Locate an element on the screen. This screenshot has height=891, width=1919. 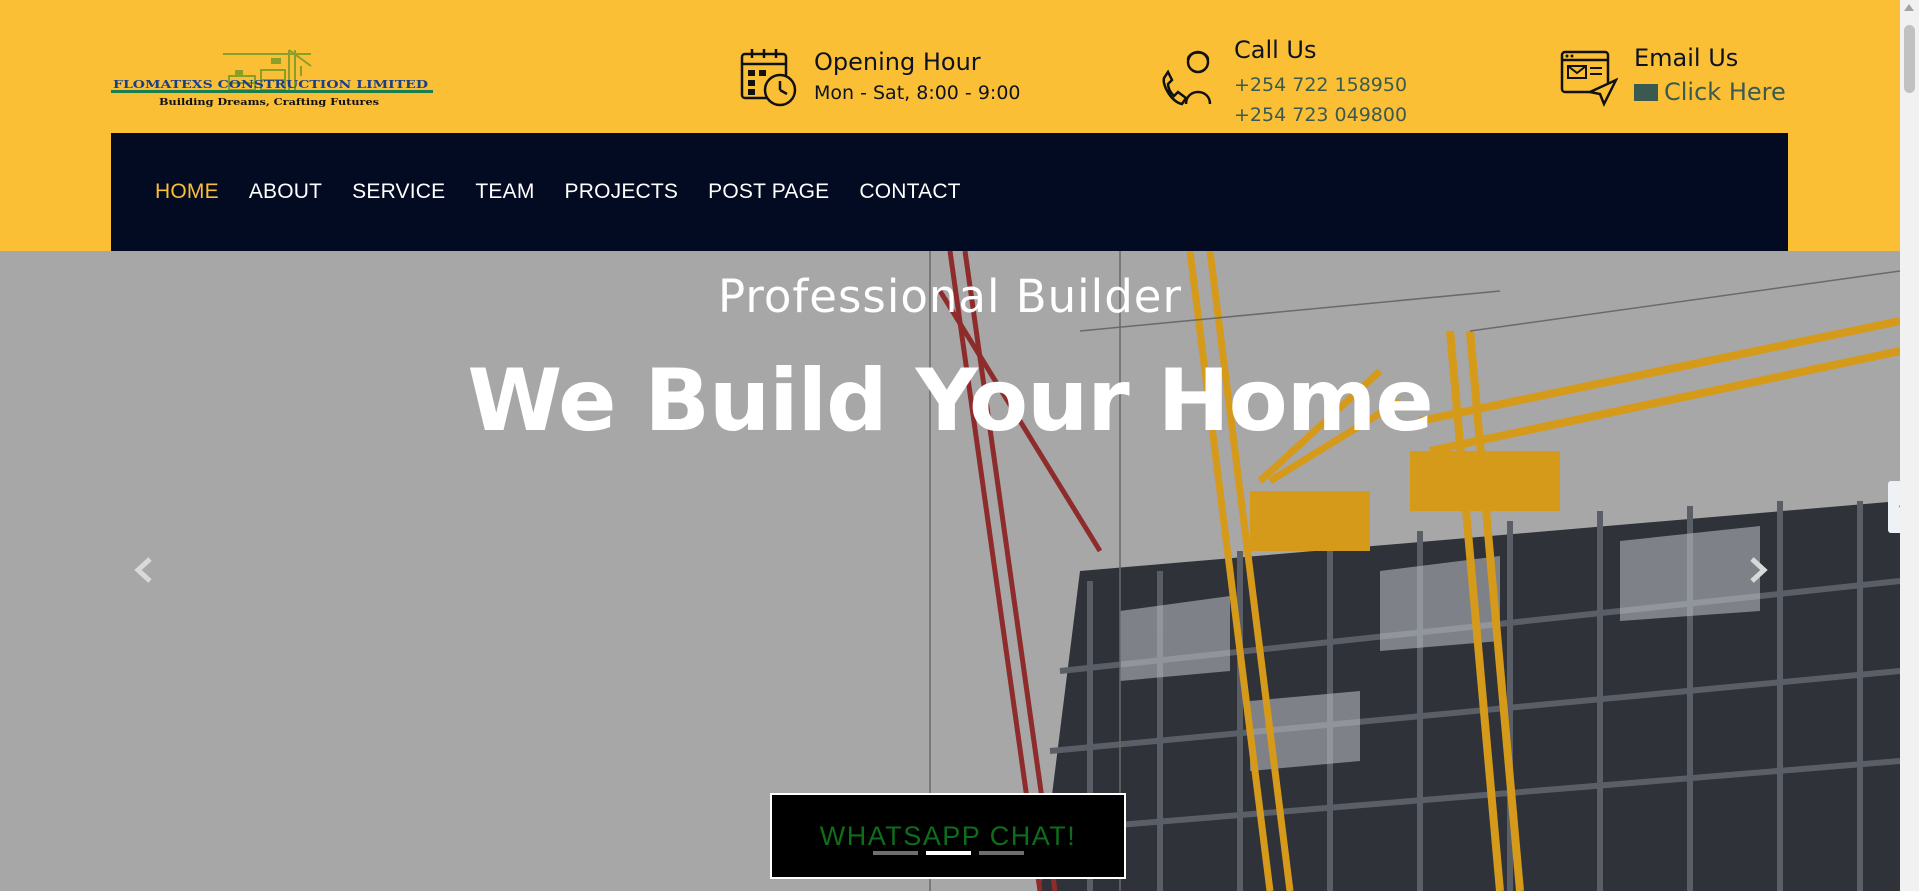
email-us-block: Email Us Click Here is located at coordinates (1673, 76).